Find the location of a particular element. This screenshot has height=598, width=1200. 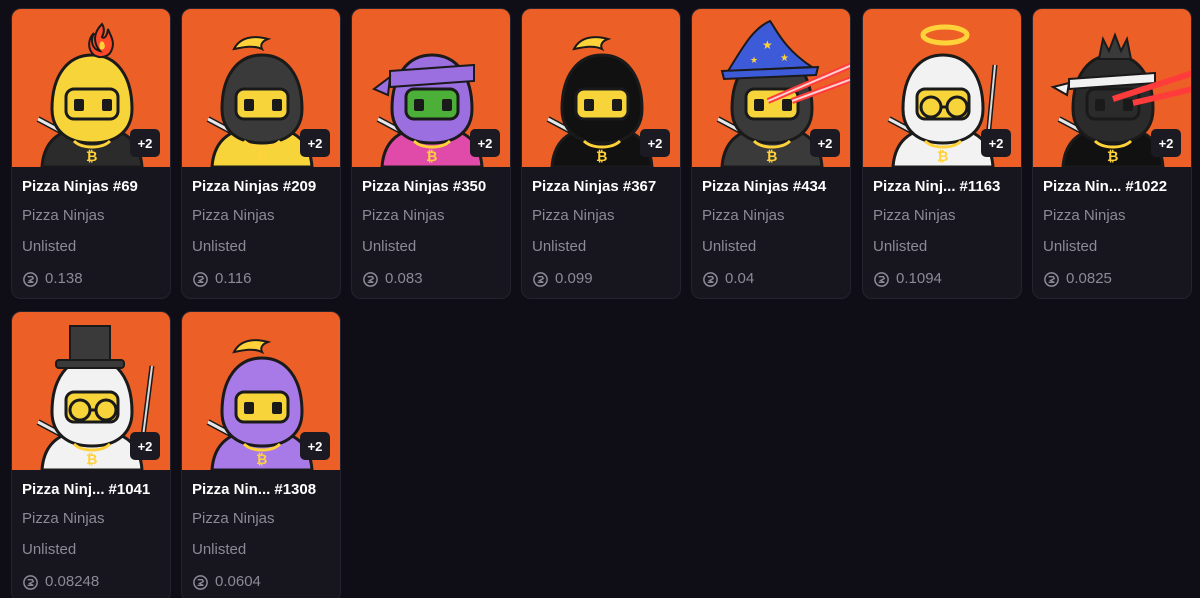

nft-title-row: Pizza Nin... #1308 is located at coordinates (261, 490).